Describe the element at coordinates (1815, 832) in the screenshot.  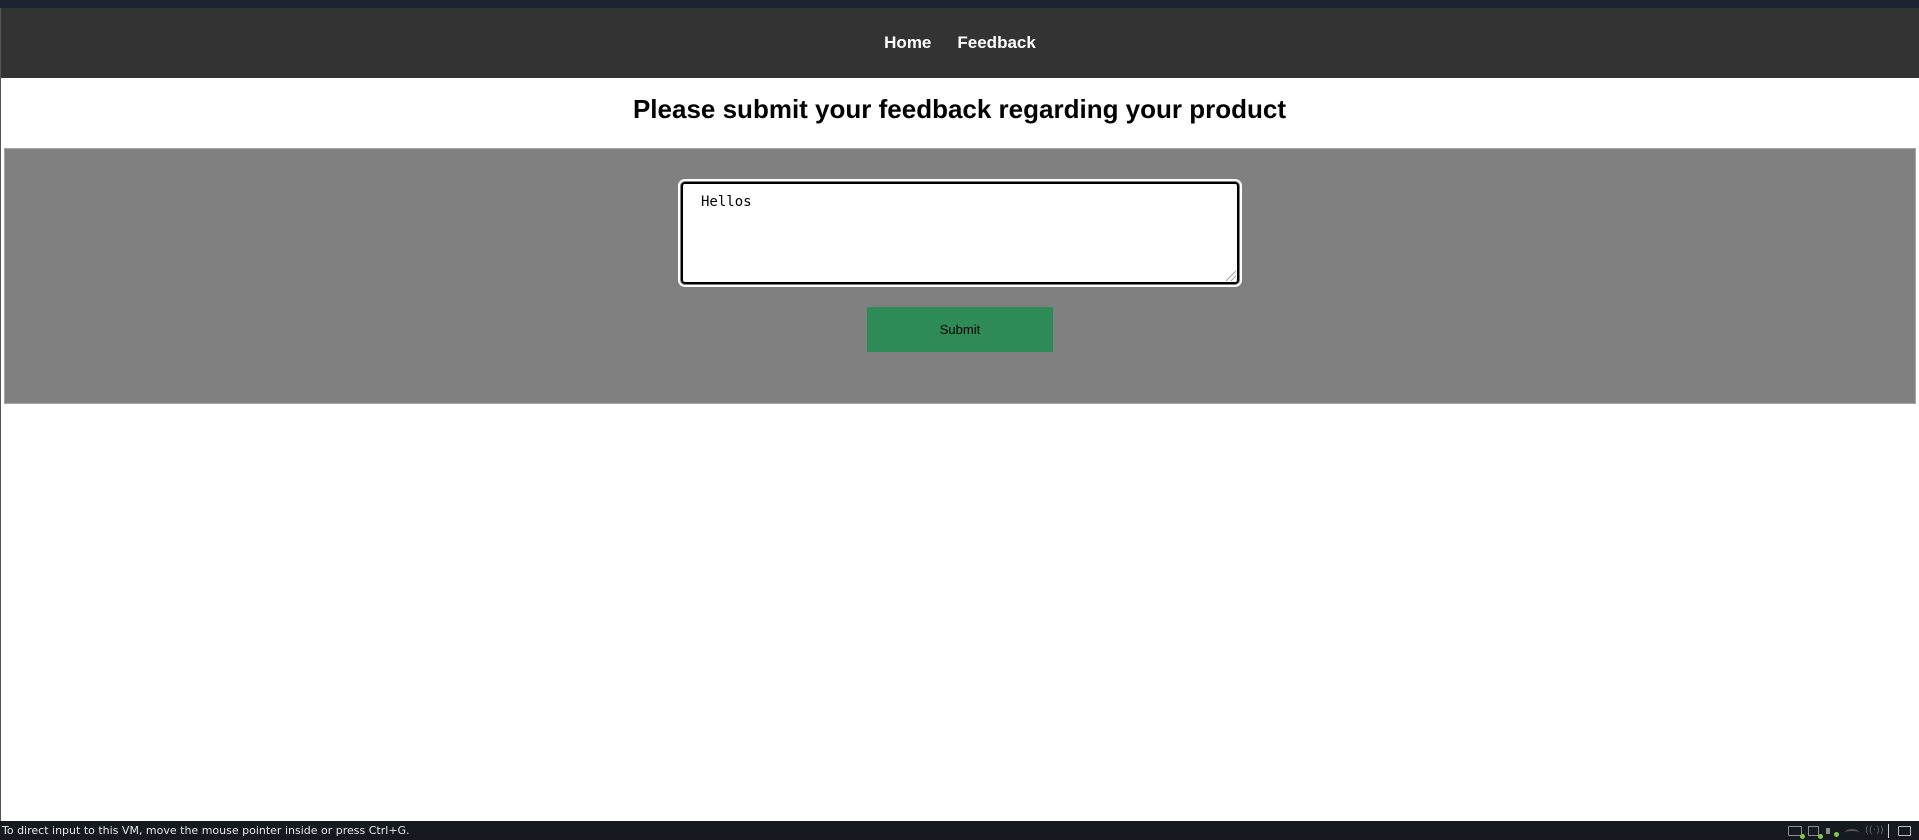
I see `network-adapter-icon` at that location.